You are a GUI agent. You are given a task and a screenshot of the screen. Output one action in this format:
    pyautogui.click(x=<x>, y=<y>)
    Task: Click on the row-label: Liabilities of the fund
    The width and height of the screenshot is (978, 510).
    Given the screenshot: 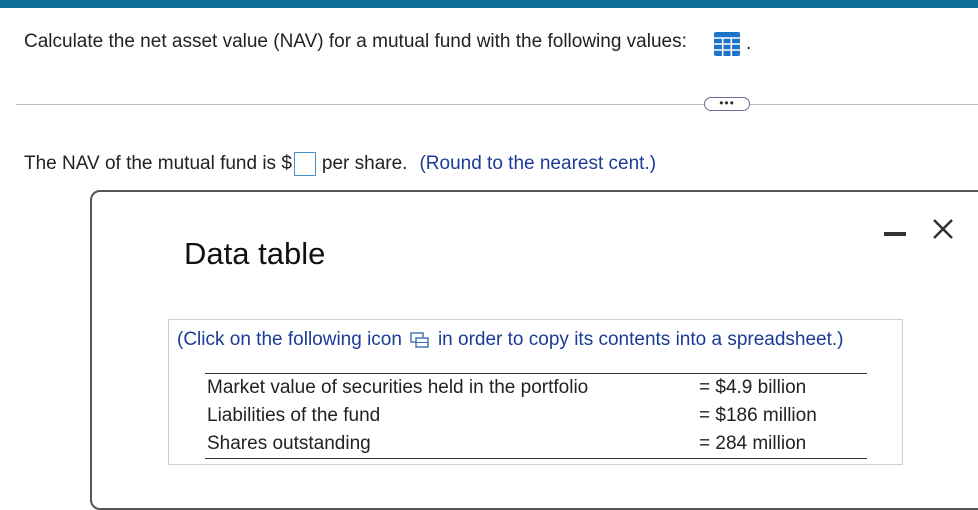 What is the action you would take?
    pyautogui.click(x=294, y=415)
    